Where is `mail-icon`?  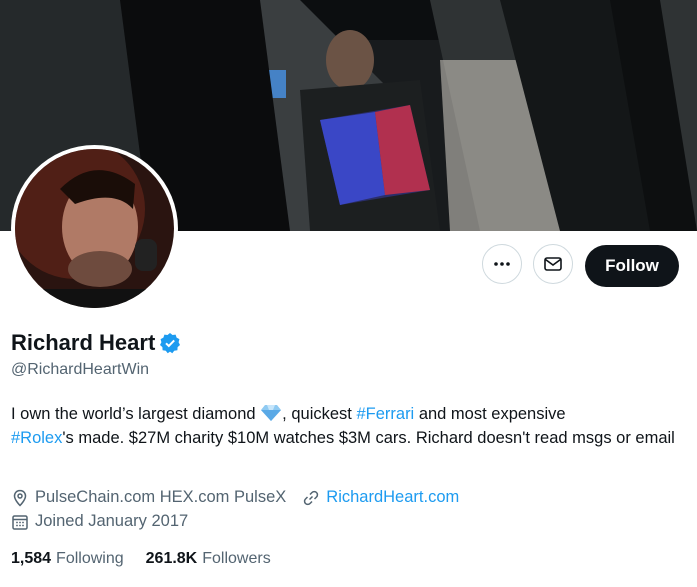 mail-icon is located at coordinates (553, 264).